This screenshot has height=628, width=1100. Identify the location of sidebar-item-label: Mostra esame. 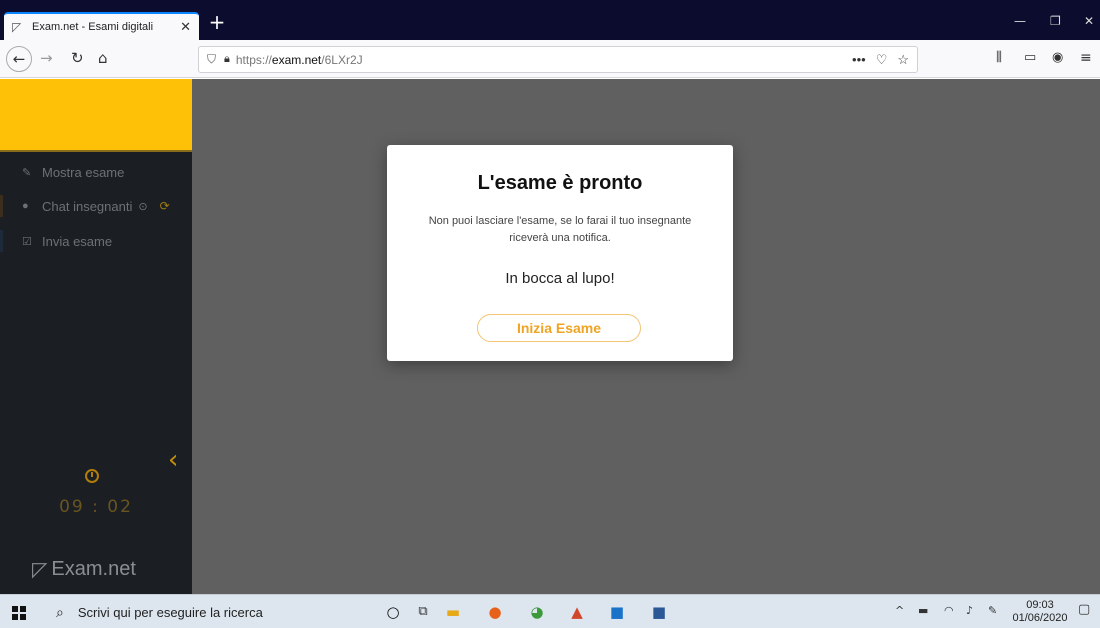
(83, 172).